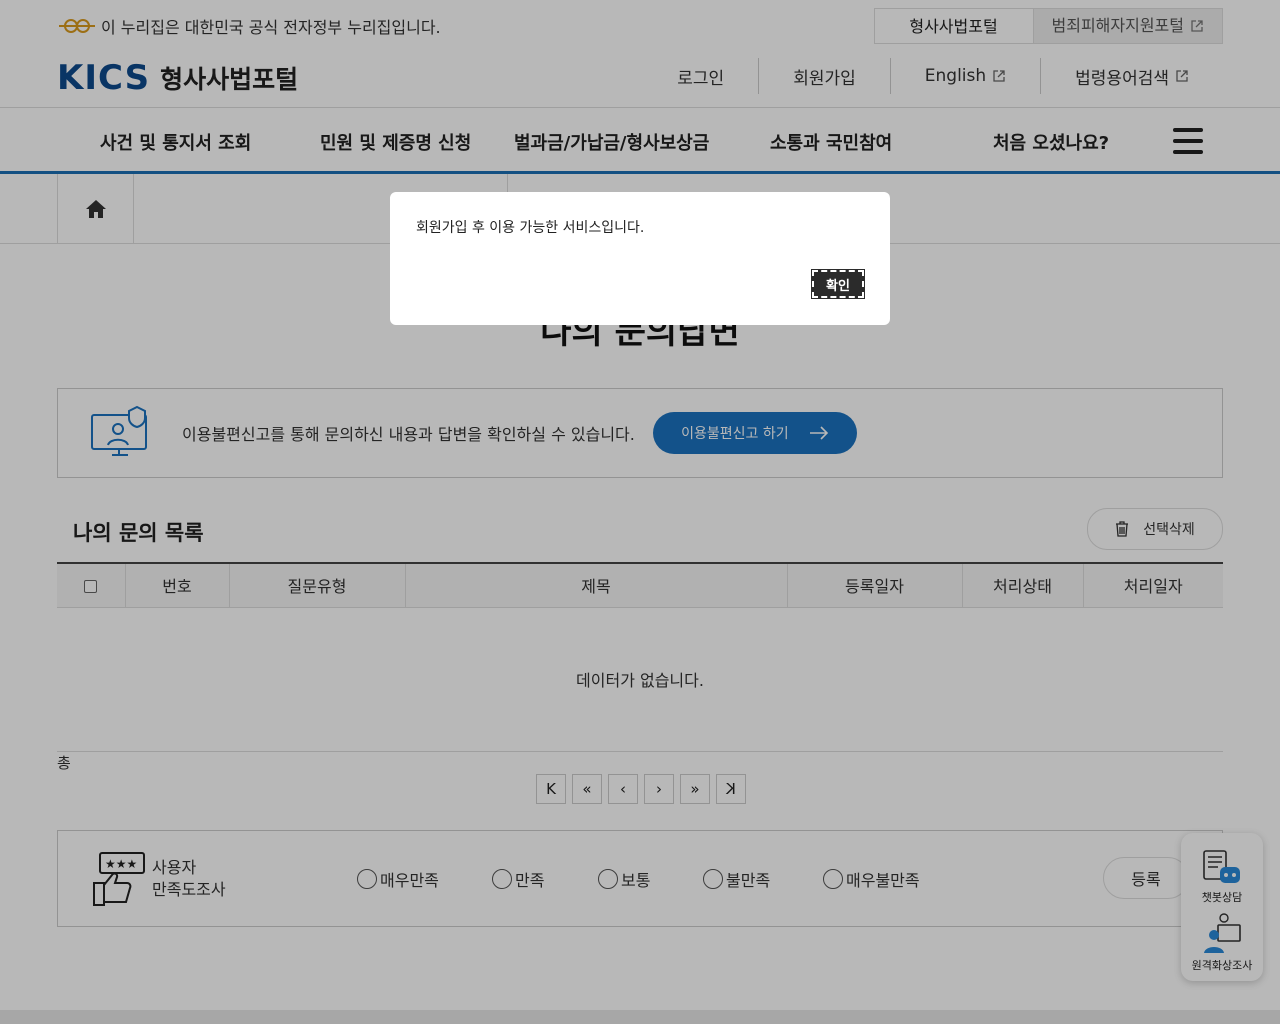 This screenshot has height=1024, width=1280. Describe the element at coordinates (530, 228) in the screenshot. I see `alert-message: 회원가입 후 이용 가능한 서비스입니다.` at that location.